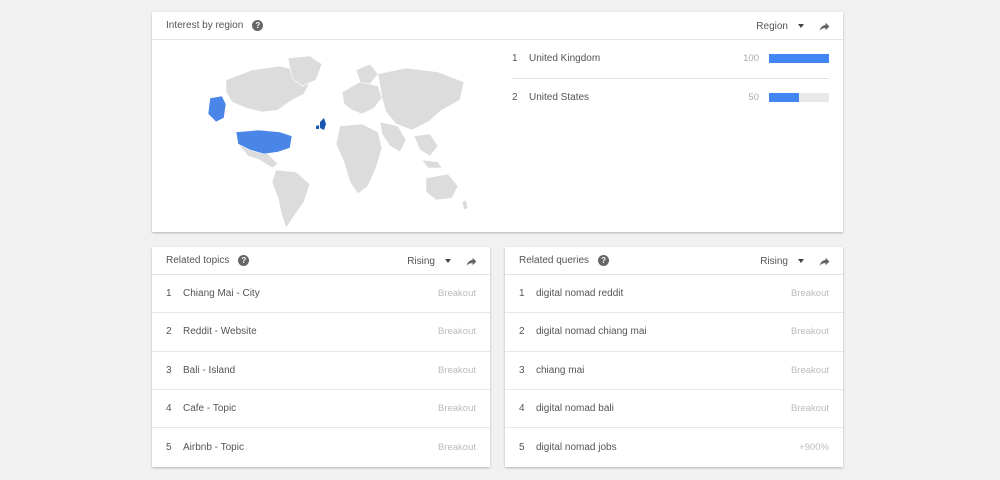 The width and height of the screenshot is (1000, 480). Describe the element at coordinates (220, 332) in the screenshot. I see `topic-label: Reddit - Website` at that location.